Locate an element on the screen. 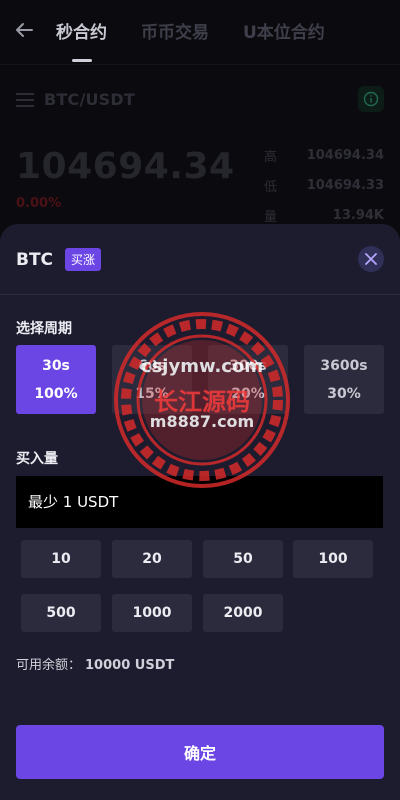 The width and height of the screenshot is (400, 800). stat-label: 低 is located at coordinates (271, 187).